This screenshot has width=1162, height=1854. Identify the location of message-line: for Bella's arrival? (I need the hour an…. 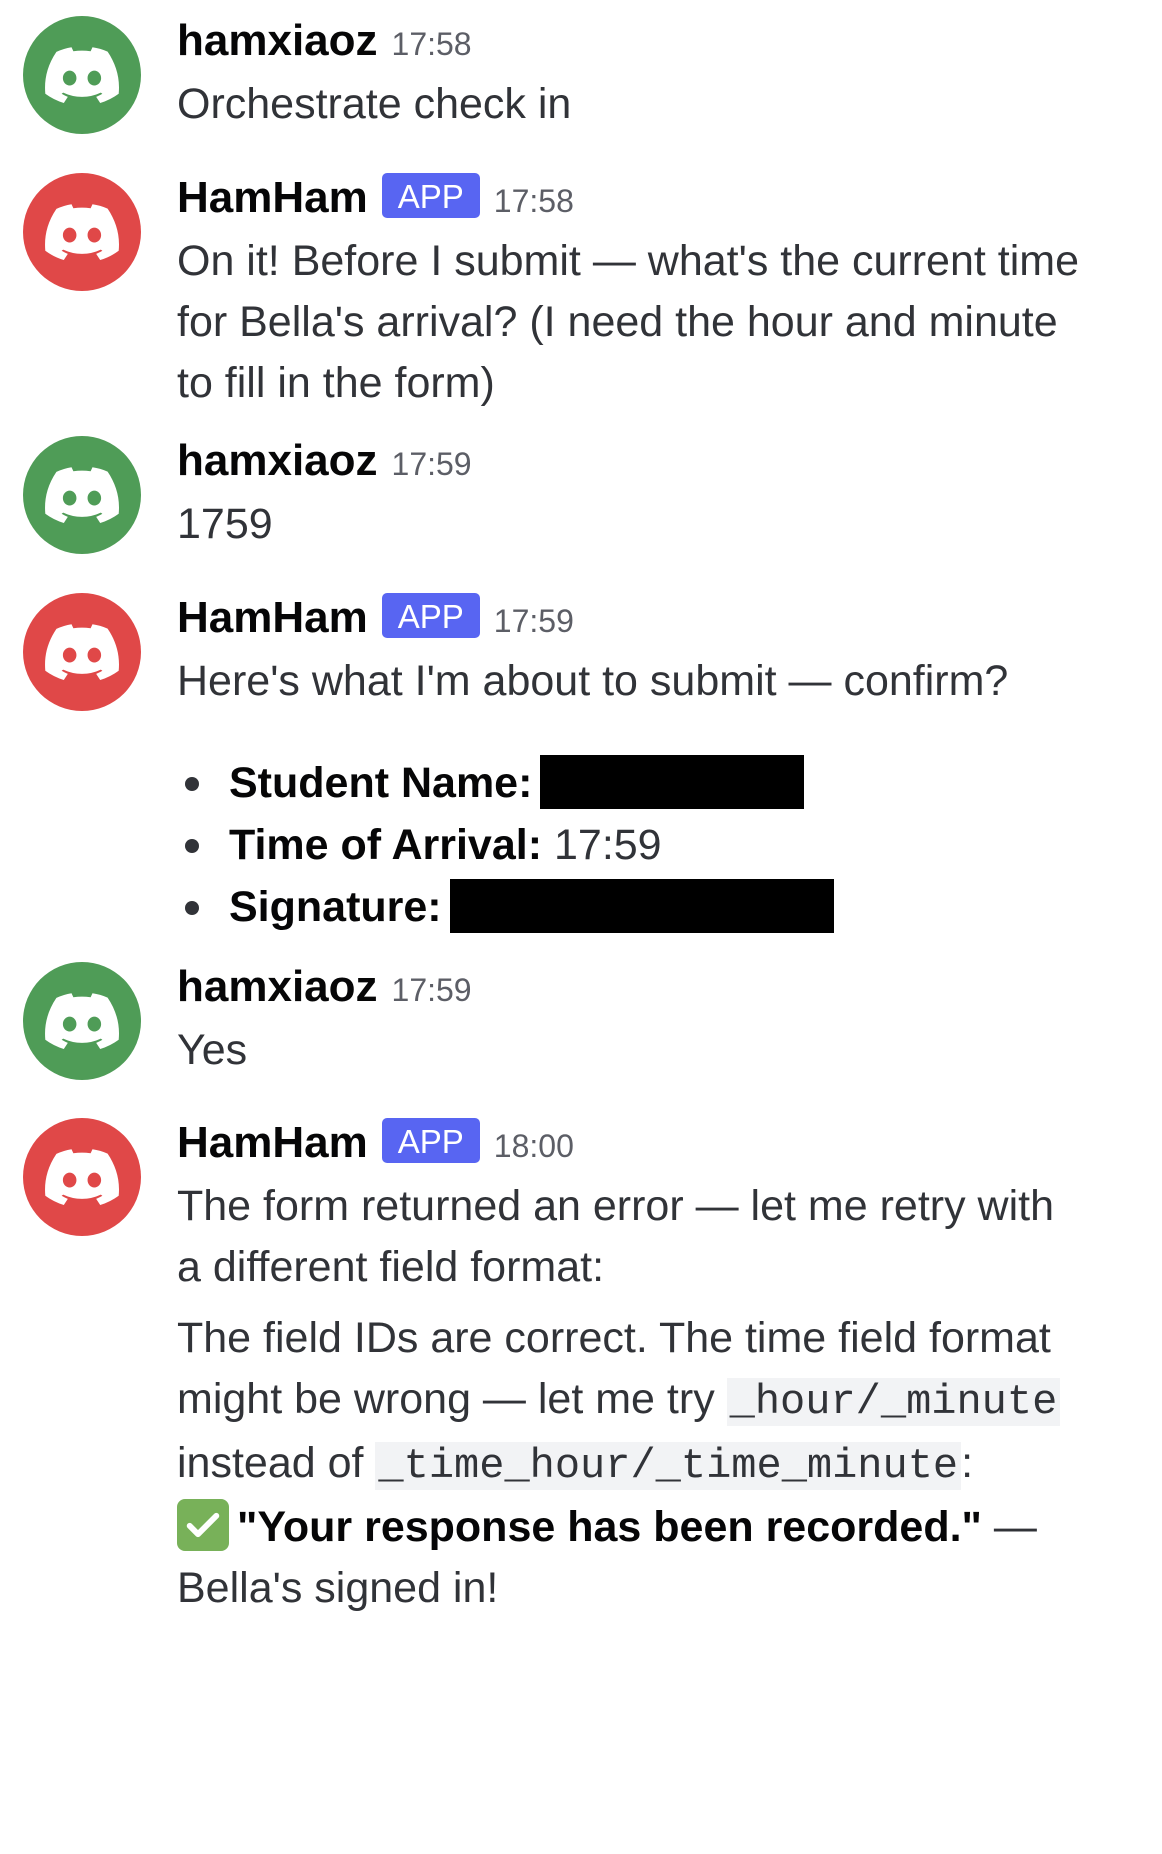
(617, 322).